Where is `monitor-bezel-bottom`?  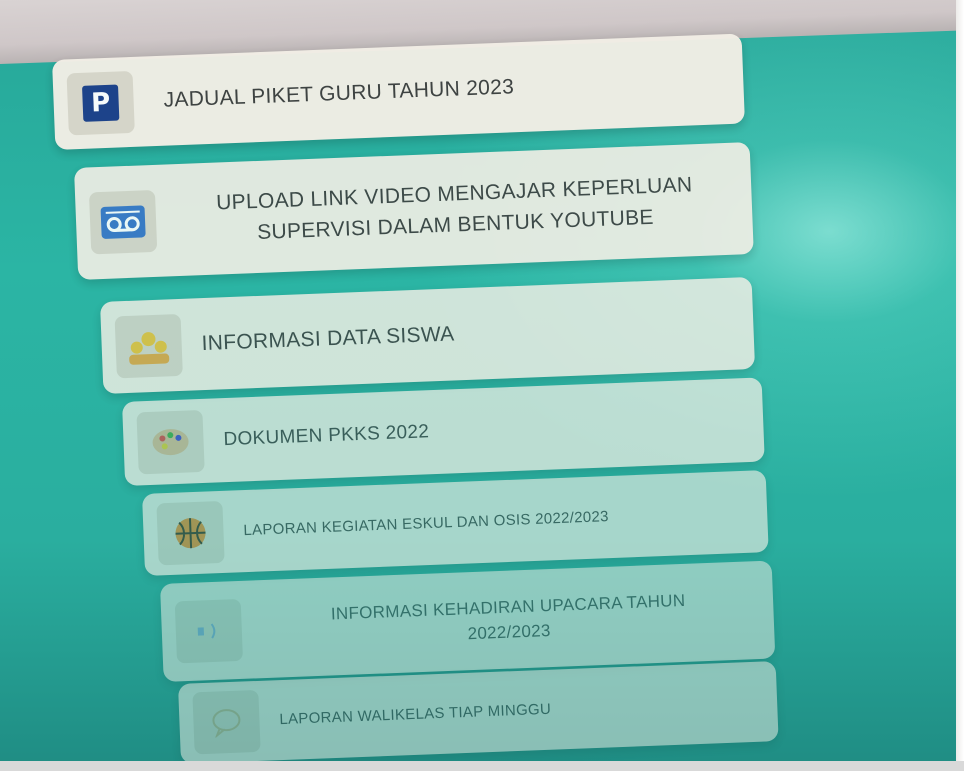
monitor-bezel-bottom is located at coordinates (482, 766).